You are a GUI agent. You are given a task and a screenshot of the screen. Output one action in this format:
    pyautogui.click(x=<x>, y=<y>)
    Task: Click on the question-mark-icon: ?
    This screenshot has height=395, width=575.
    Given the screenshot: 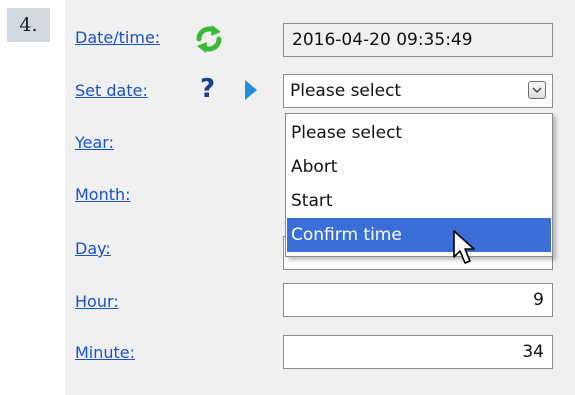 What is the action you would take?
    pyautogui.click(x=209, y=90)
    